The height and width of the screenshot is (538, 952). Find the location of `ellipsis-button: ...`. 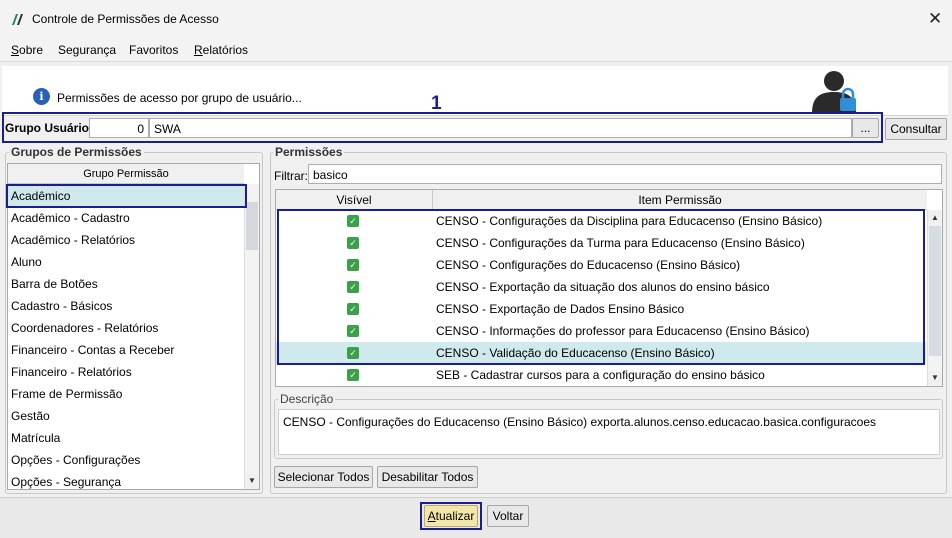

ellipsis-button: ... is located at coordinates (865, 128).